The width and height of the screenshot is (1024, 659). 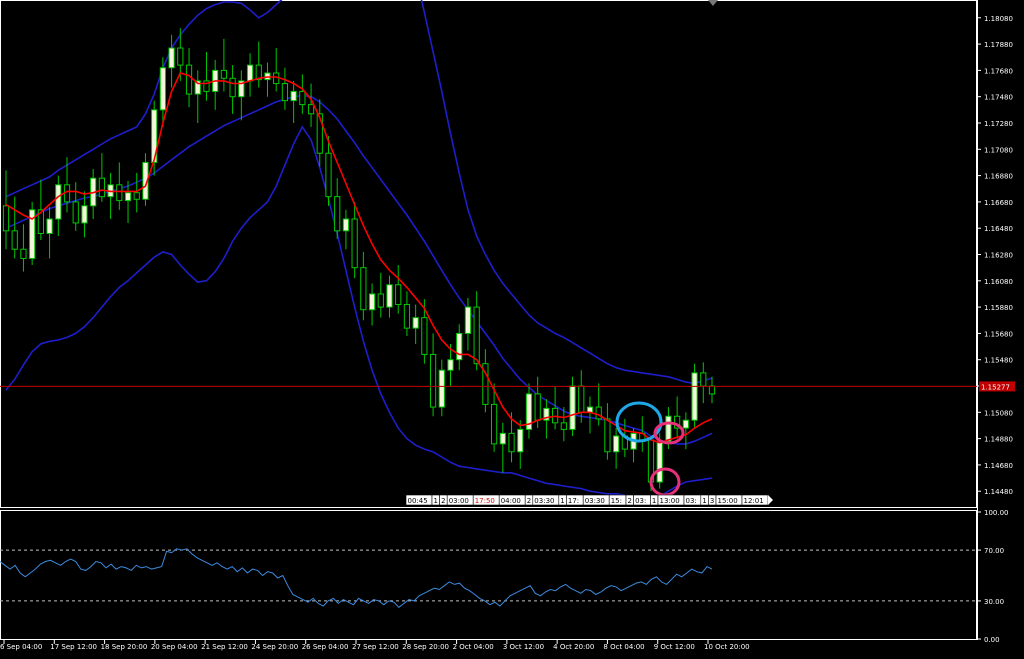 What do you see at coordinates (670, 501) in the screenshot?
I see `time-tag-label: 13:00` at bounding box center [670, 501].